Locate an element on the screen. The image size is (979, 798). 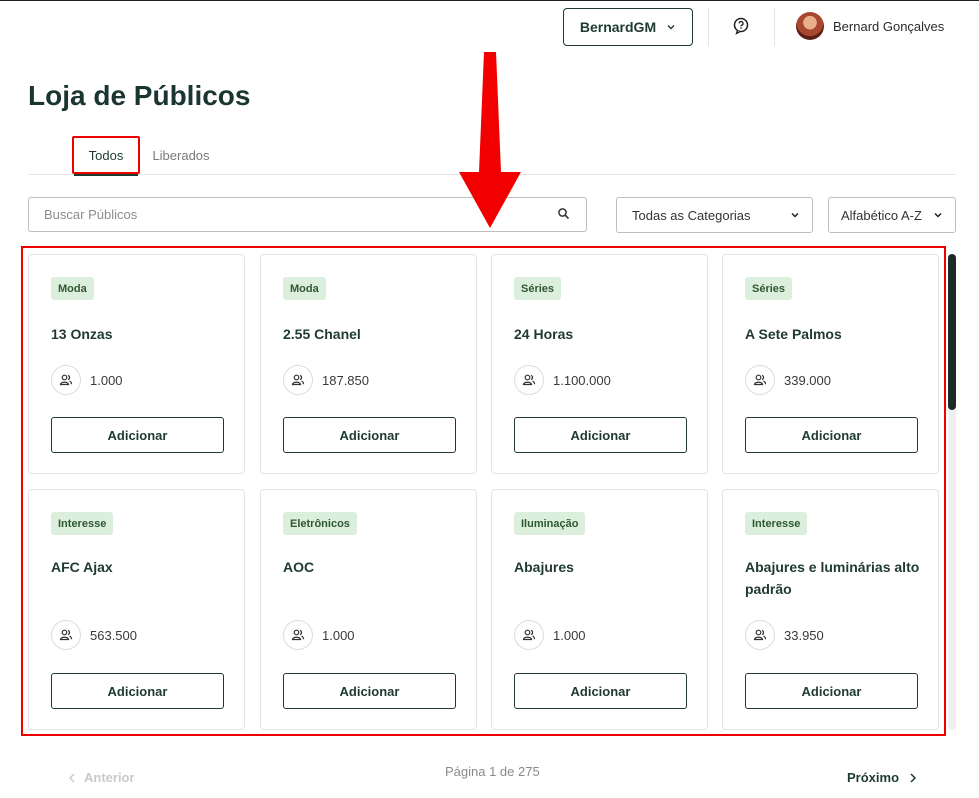
tab-bar: Todos Liberados is located at coordinates (492, 156).